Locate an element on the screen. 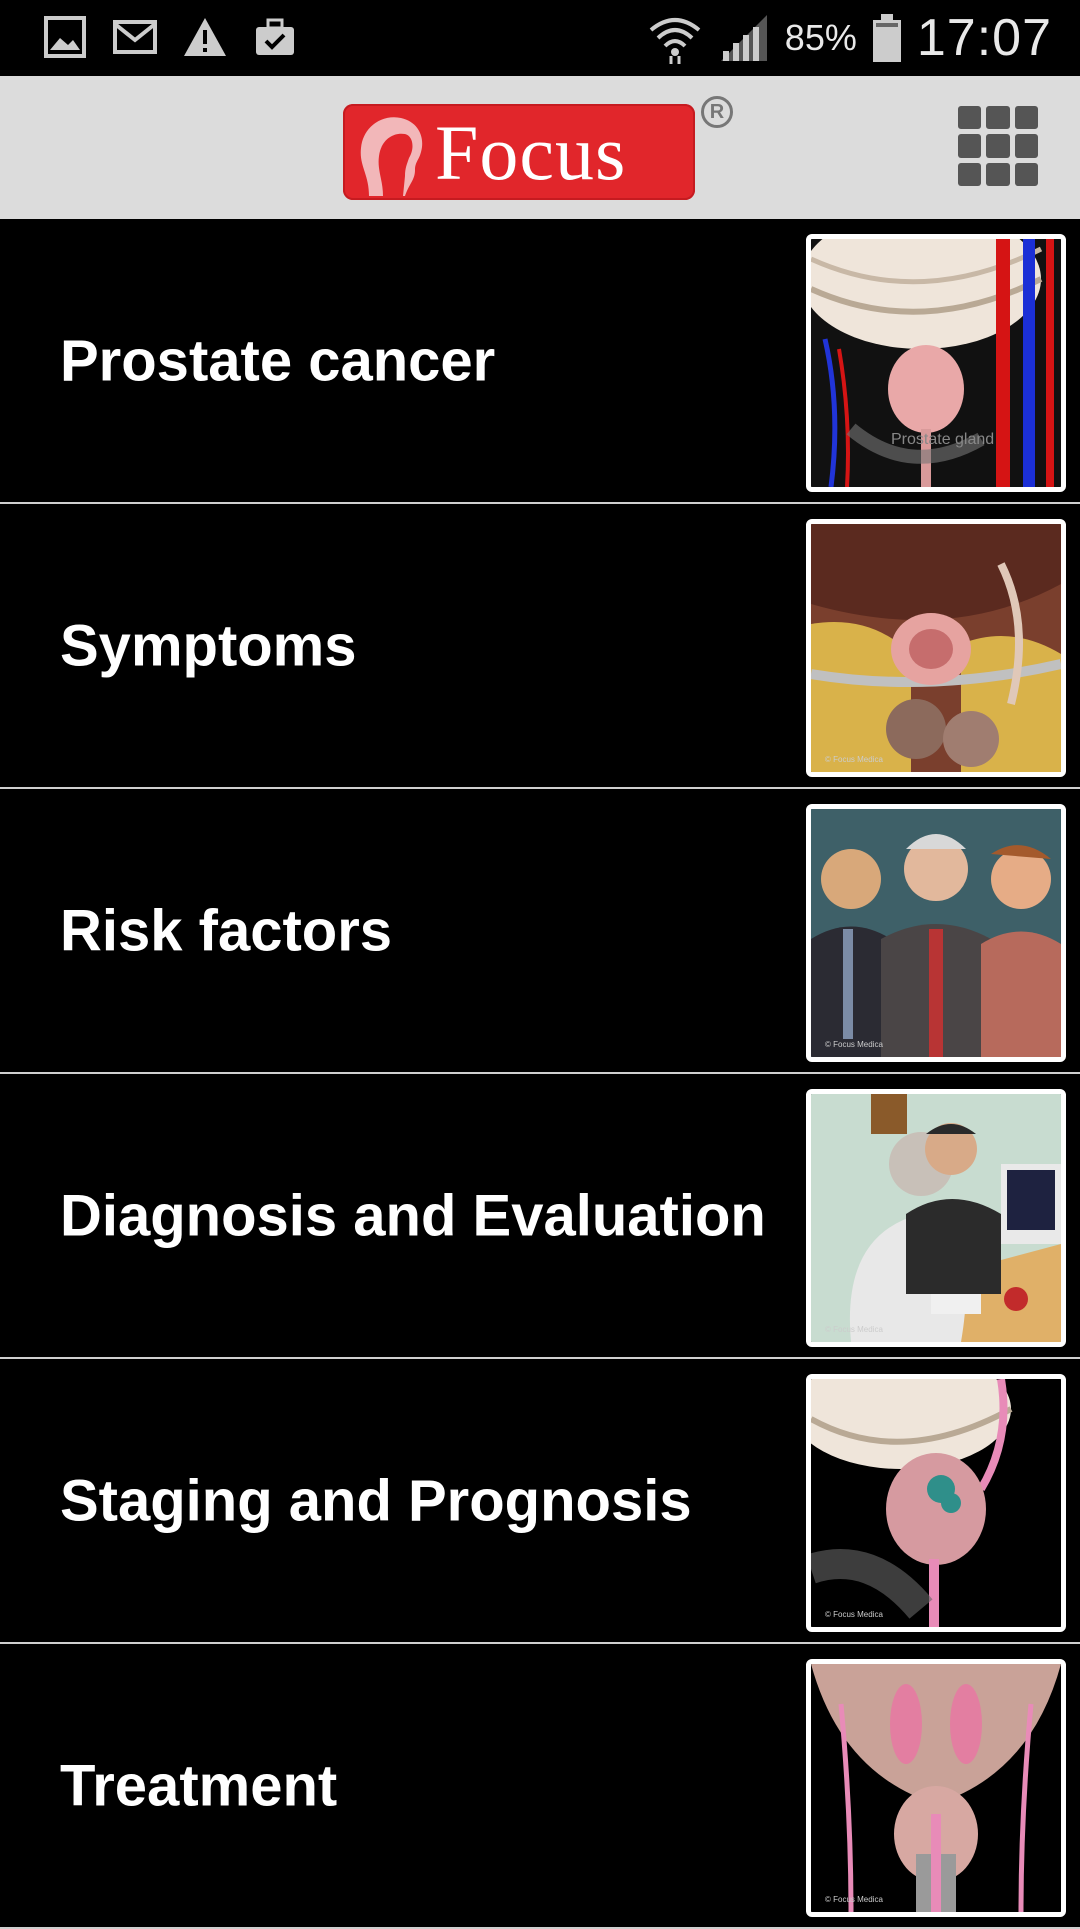 This screenshot has height=1929, width=1080. logo-text: Focus is located at coordinates (531, 152).